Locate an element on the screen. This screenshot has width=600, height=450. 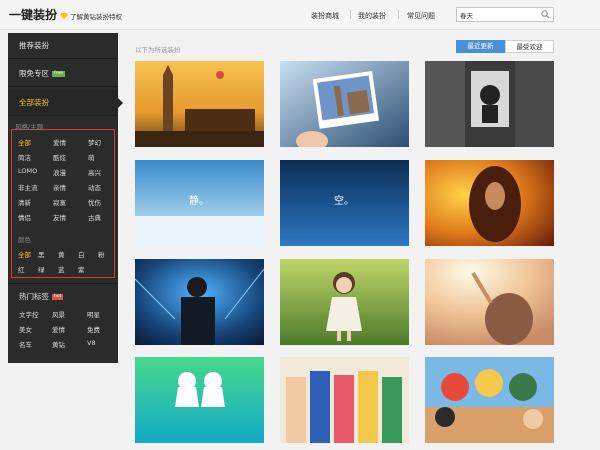
style-tag: 忧伤 is located at coordinates (94, 202).